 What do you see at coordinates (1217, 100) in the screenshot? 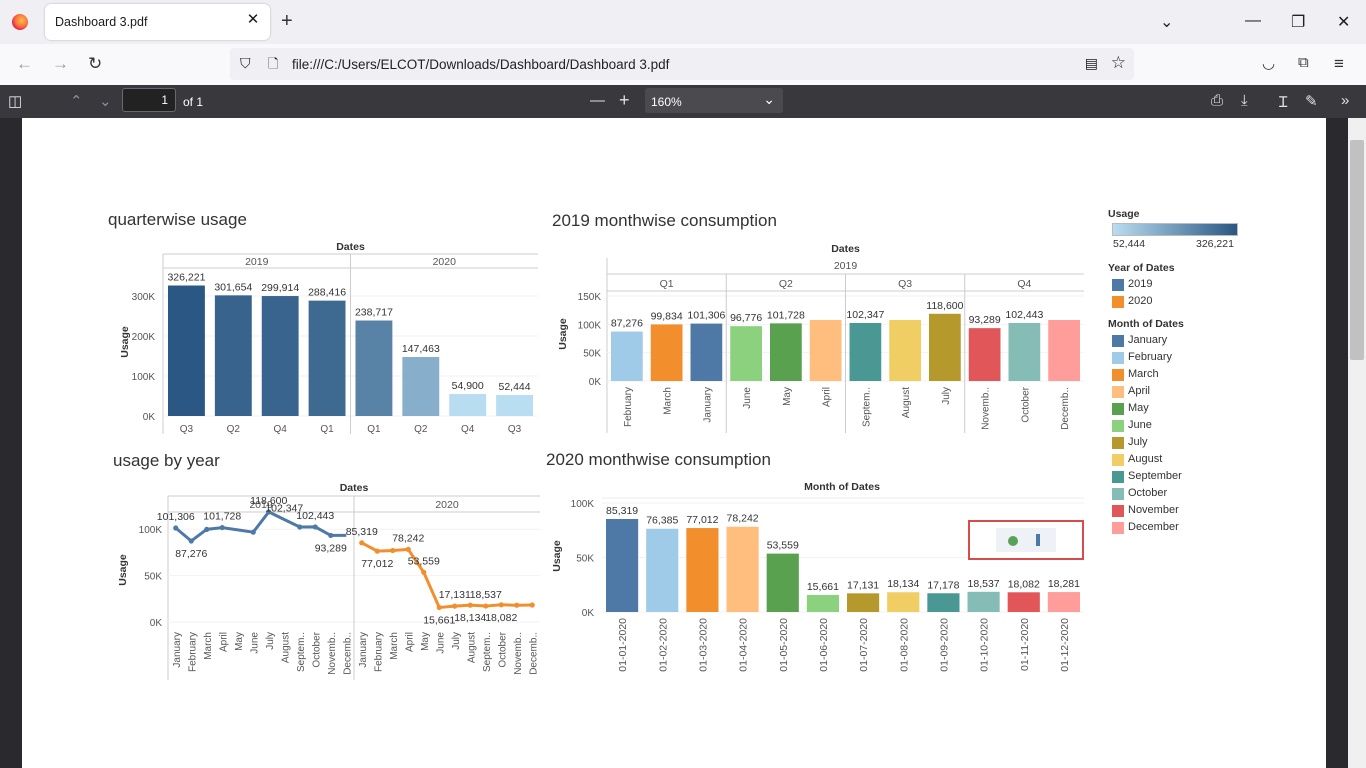
I see `print-icon: ⎙` at bounding box center [1217, 100].